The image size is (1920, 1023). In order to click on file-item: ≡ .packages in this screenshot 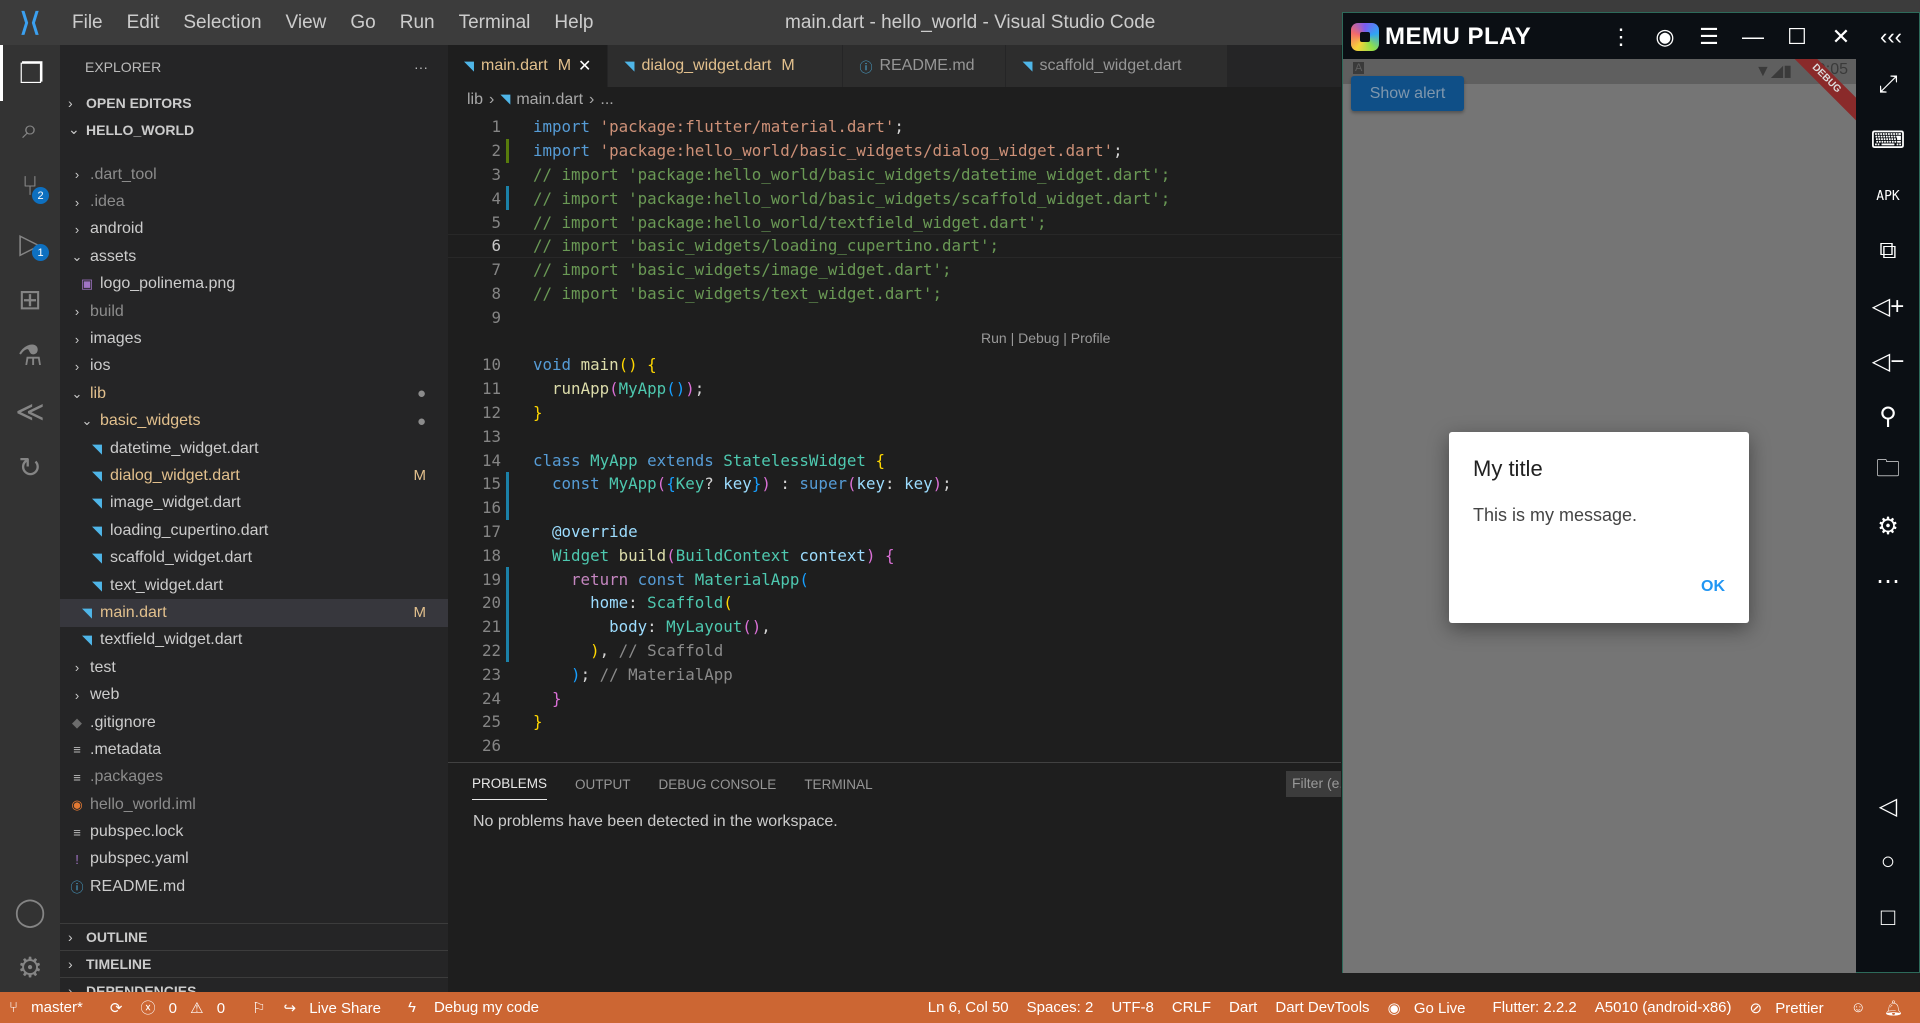, I will do `click(254, 777)`.